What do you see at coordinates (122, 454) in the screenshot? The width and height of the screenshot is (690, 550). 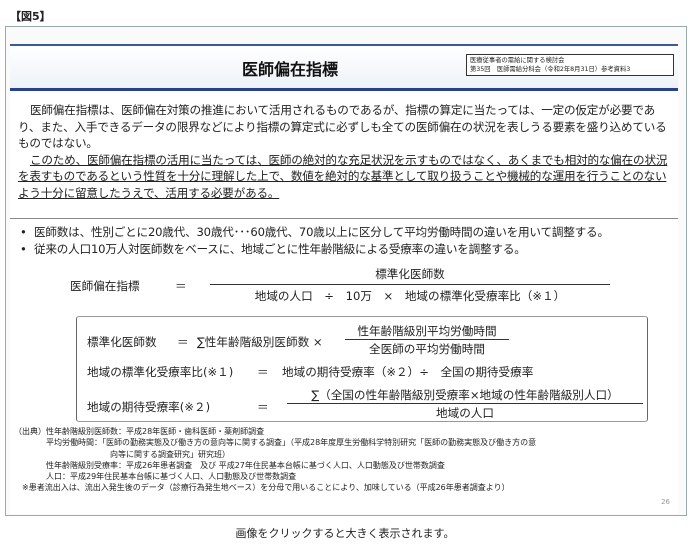 I see `note-line: 向等に関する調査研究」研究班）` at bounding box center [122, 454].